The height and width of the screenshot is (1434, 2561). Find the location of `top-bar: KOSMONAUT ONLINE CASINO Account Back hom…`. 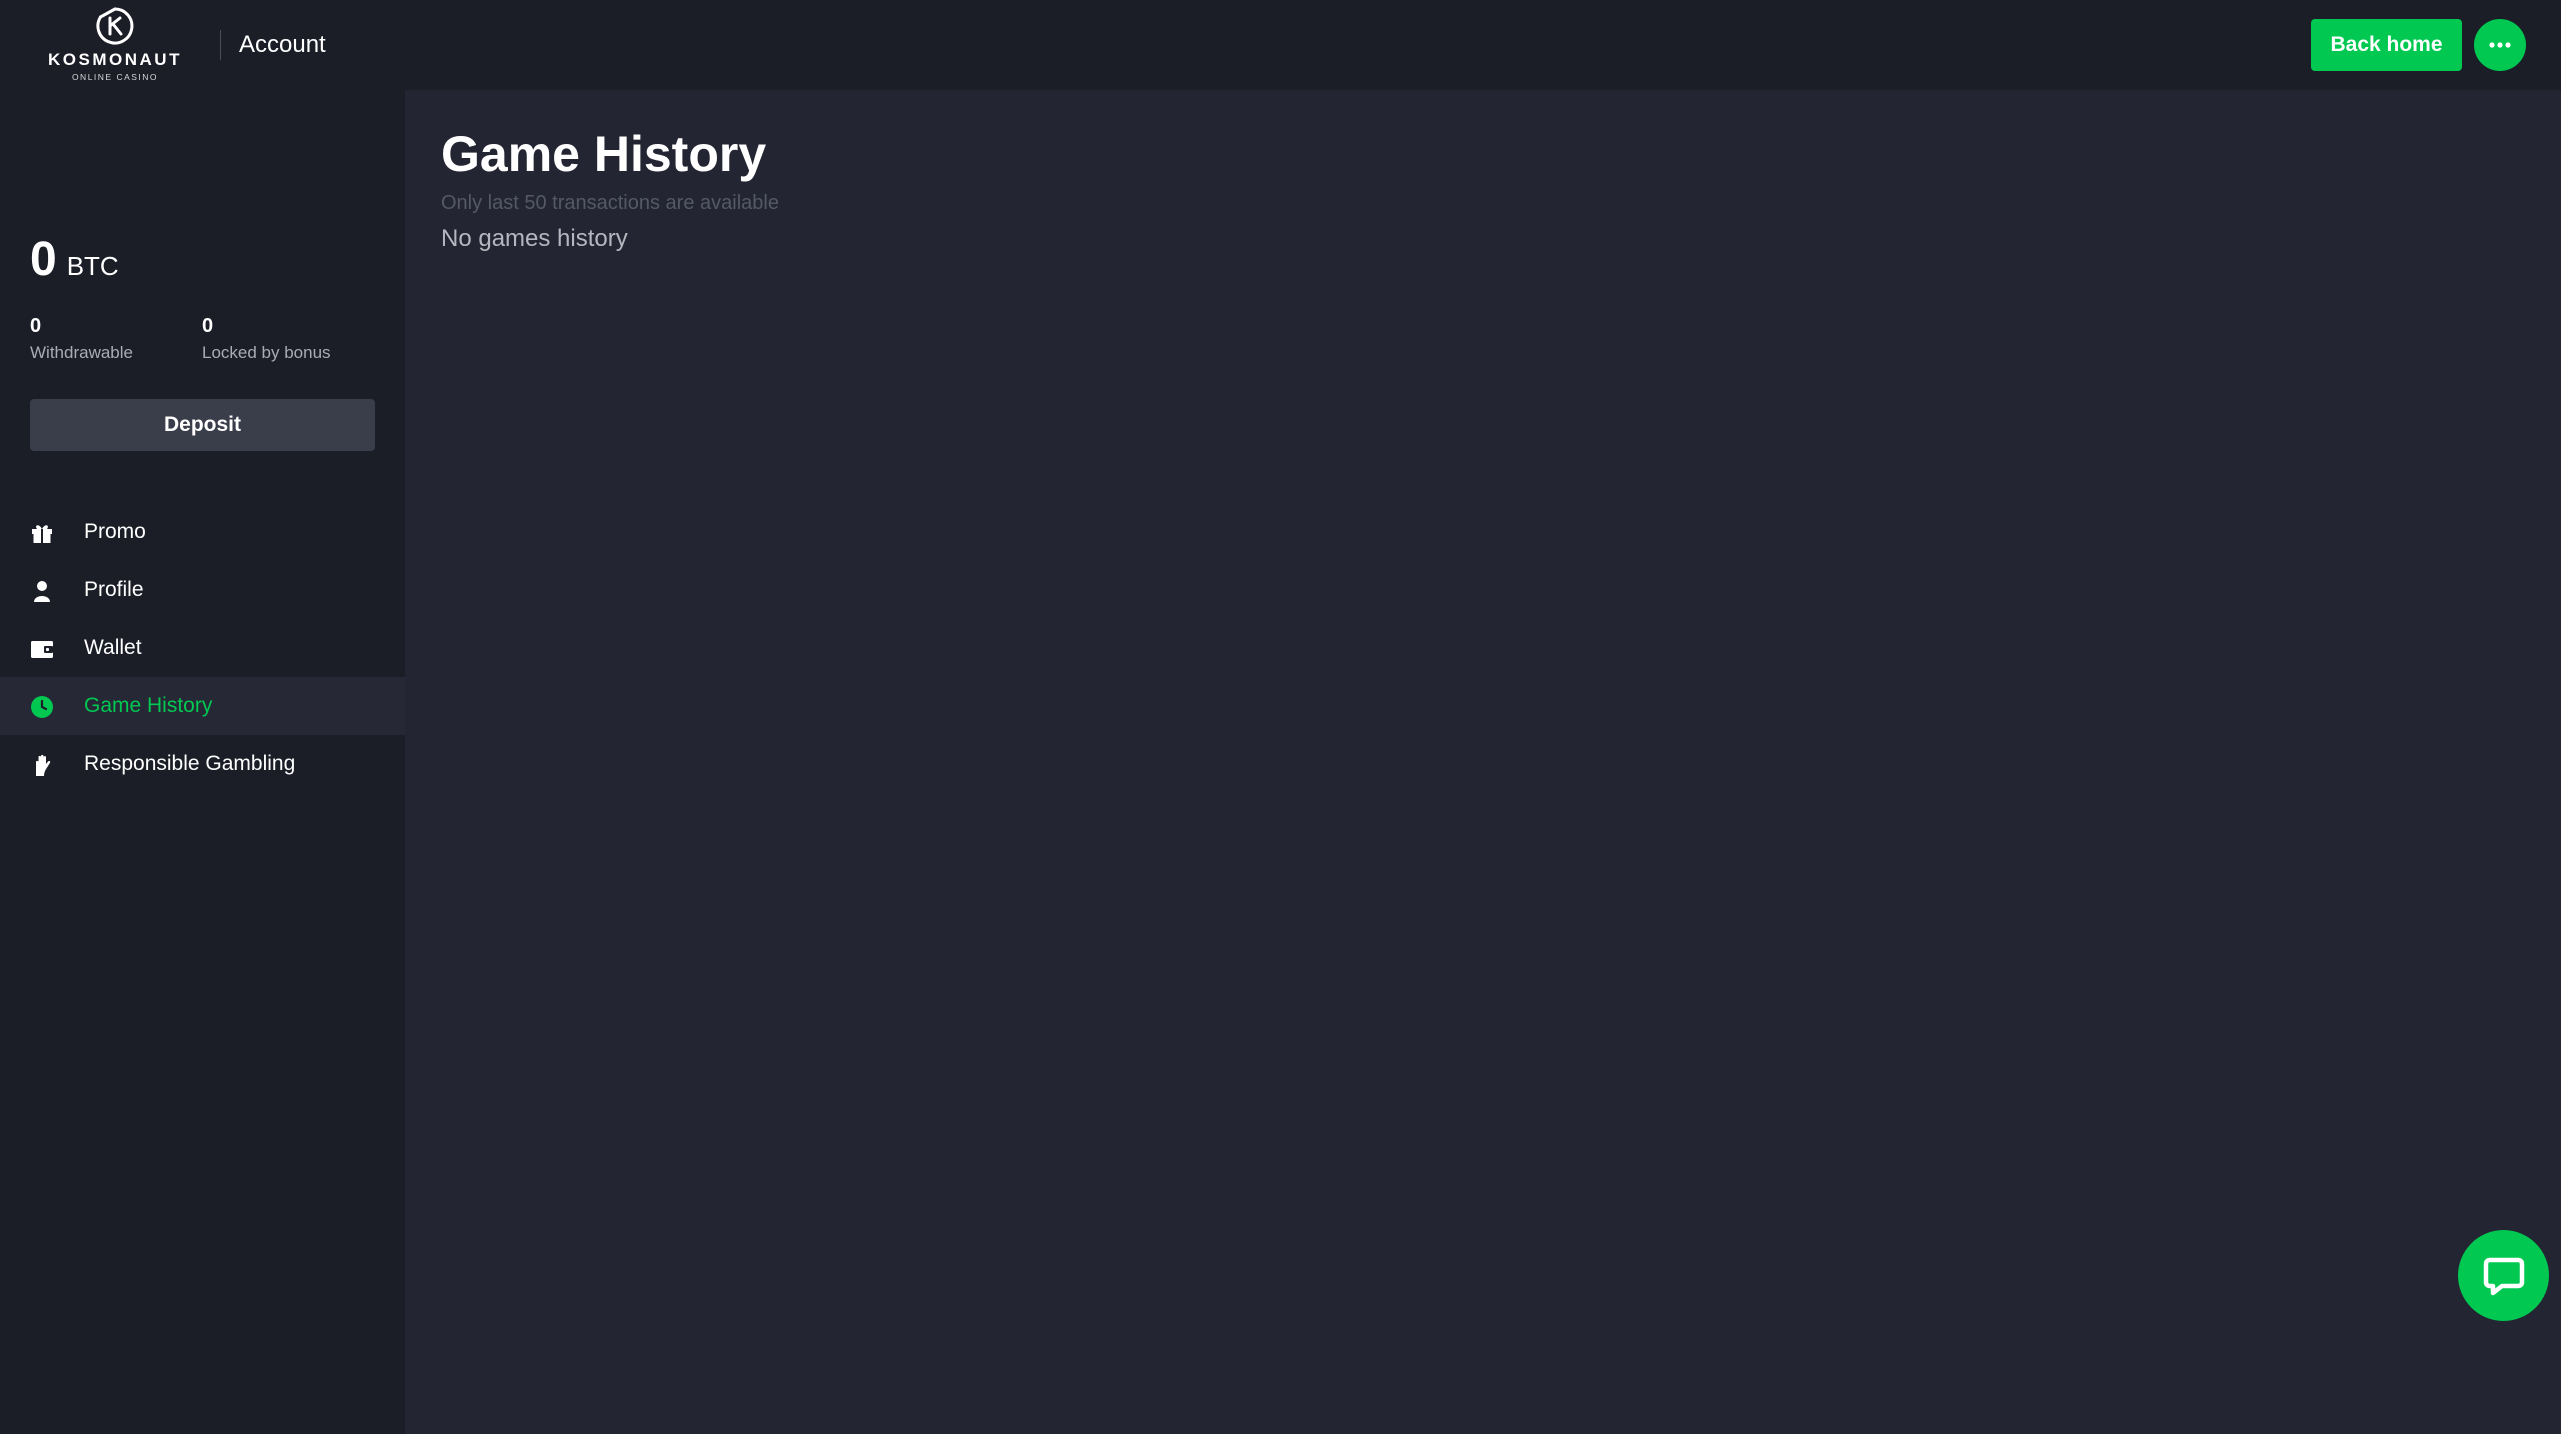

top-bar: KOSMONAUT ONLINE CASINO Account Back hom… is located at coordinates (1280, 45).